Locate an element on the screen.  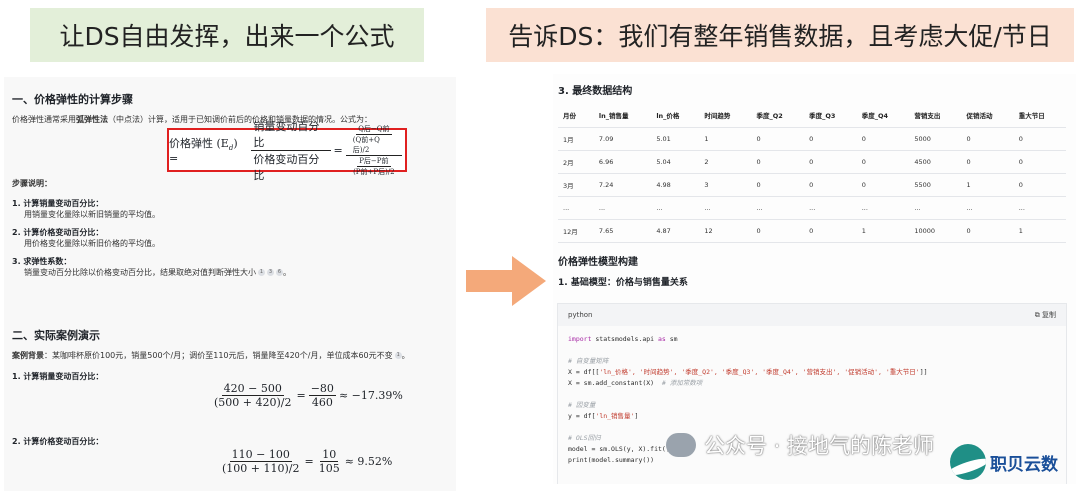
table-row: 1月 7.09 5.01 1 0 0 0 5000 0 0 is located at coordinates (812, 139).